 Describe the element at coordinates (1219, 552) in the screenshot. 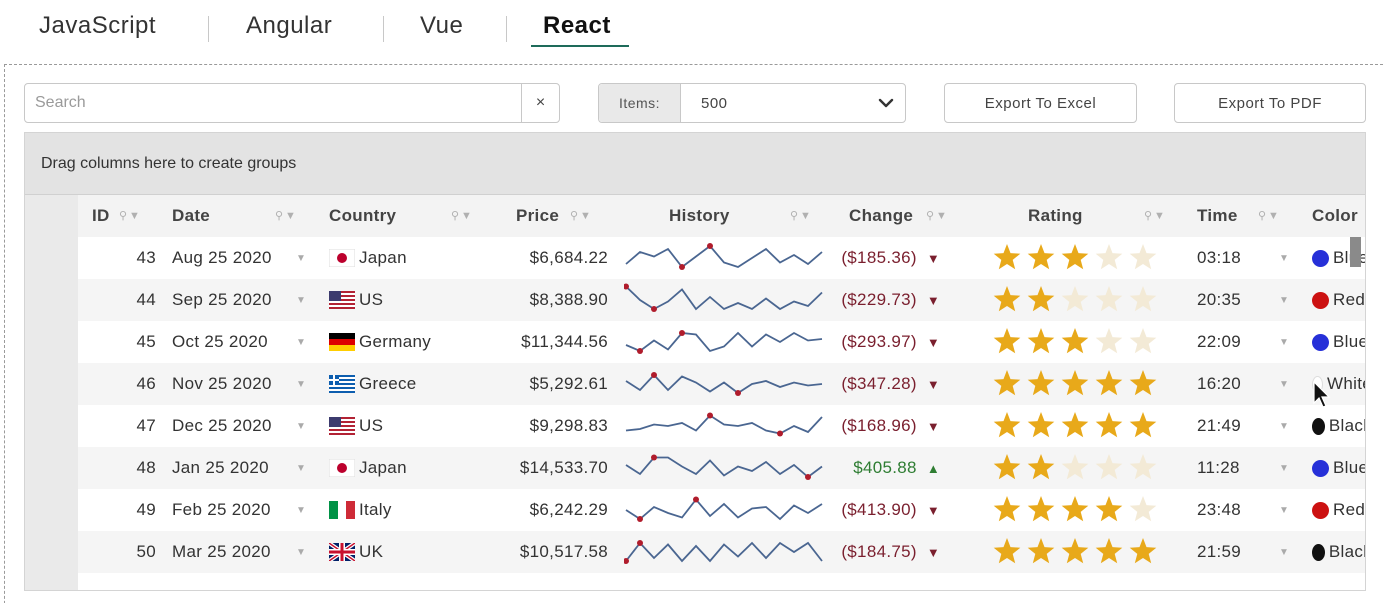

I see `cell-time: 21:59` at that location.